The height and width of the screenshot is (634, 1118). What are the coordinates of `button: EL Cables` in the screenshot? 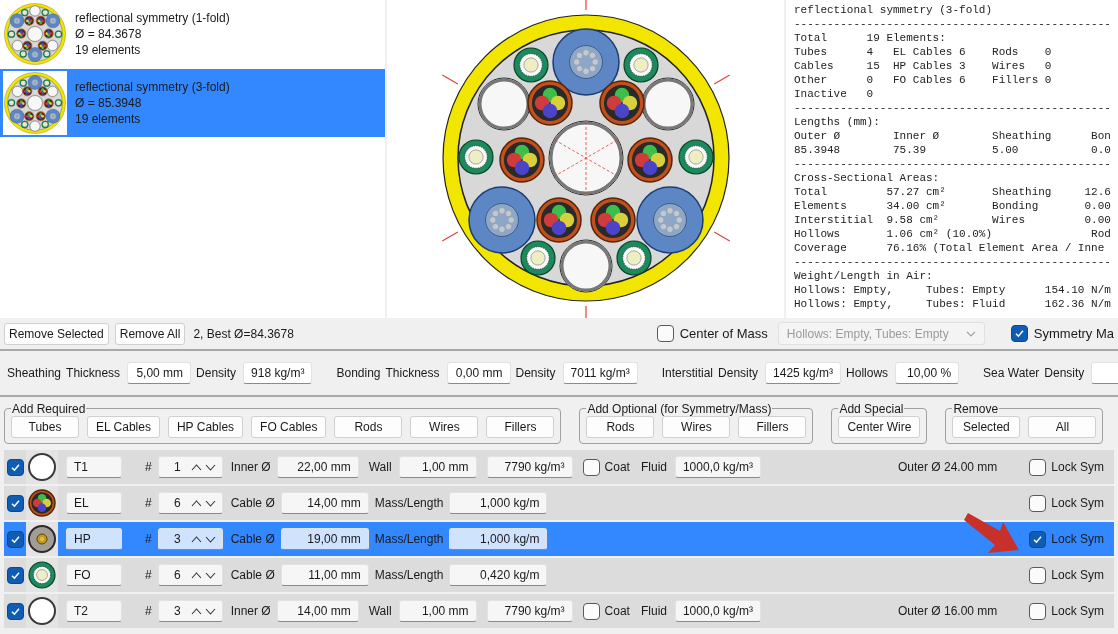 It's located at (123, 426).